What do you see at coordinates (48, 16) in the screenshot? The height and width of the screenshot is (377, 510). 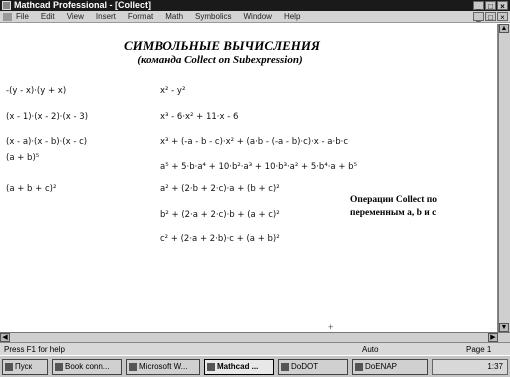 I see `menu-edit: Edit` at bounding box center [48, 16].